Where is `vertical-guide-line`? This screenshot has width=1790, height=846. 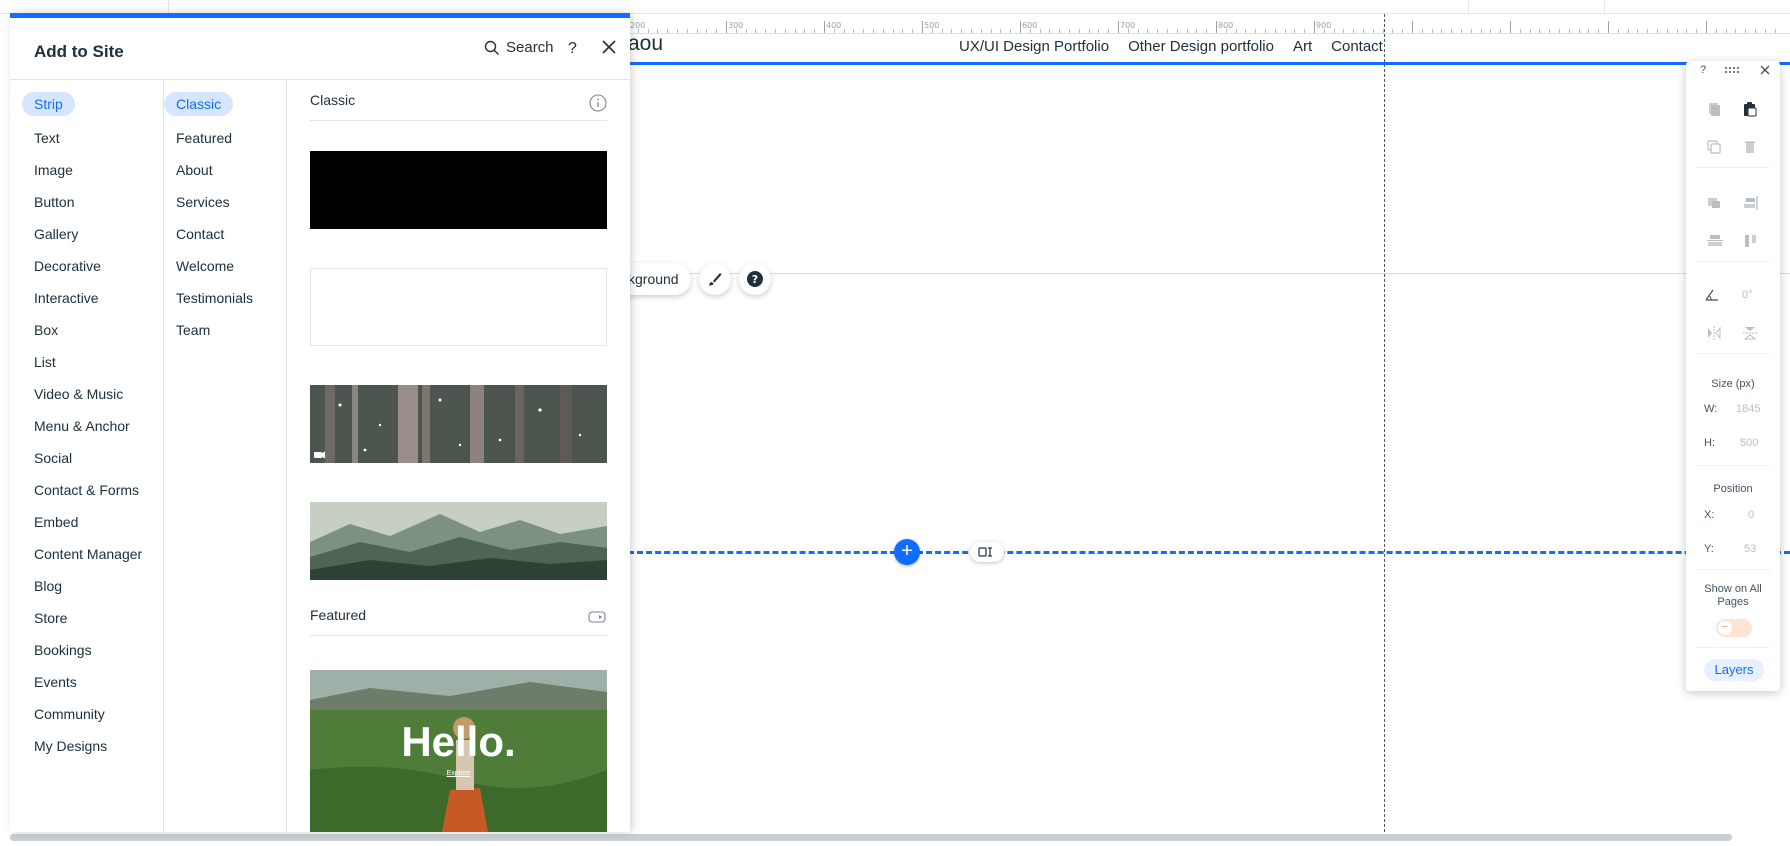 vertical-guide-line is located at coordinates (1384, 423).